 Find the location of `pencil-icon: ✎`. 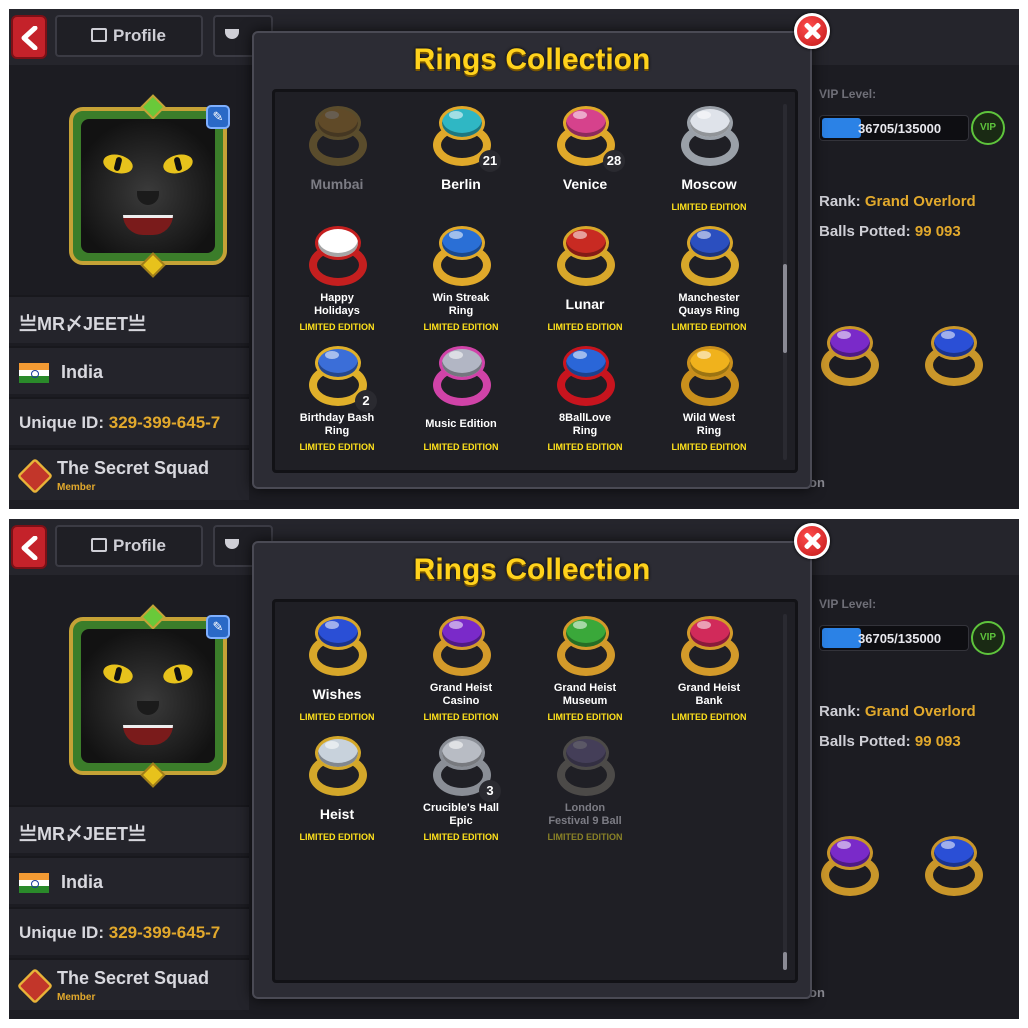

pencil-icon: ✎ is located at coordinates (218, 626).